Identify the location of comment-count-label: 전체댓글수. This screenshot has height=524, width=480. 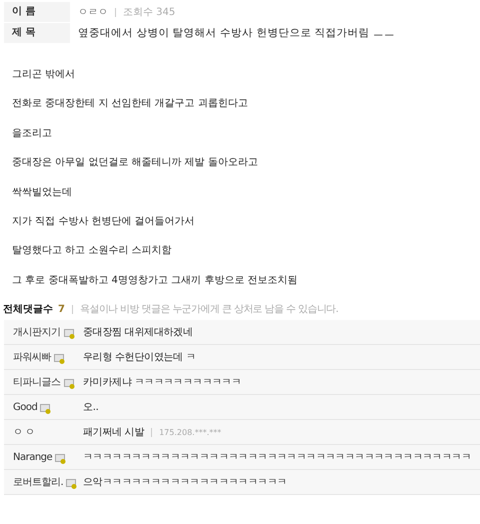
(28, 309).